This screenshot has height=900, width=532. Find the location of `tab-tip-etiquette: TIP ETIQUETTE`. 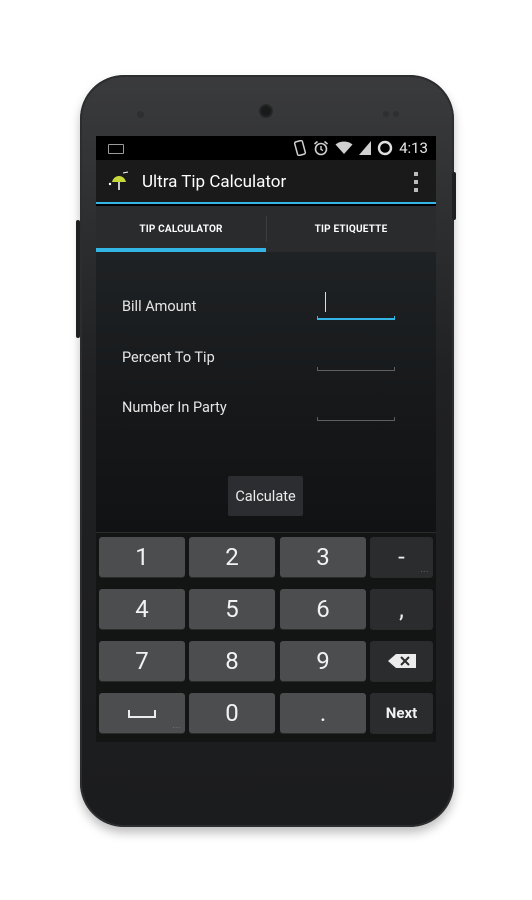

tab-tip-etiquette: TIP ETIQUETTE is located at coordinates (351, 229).